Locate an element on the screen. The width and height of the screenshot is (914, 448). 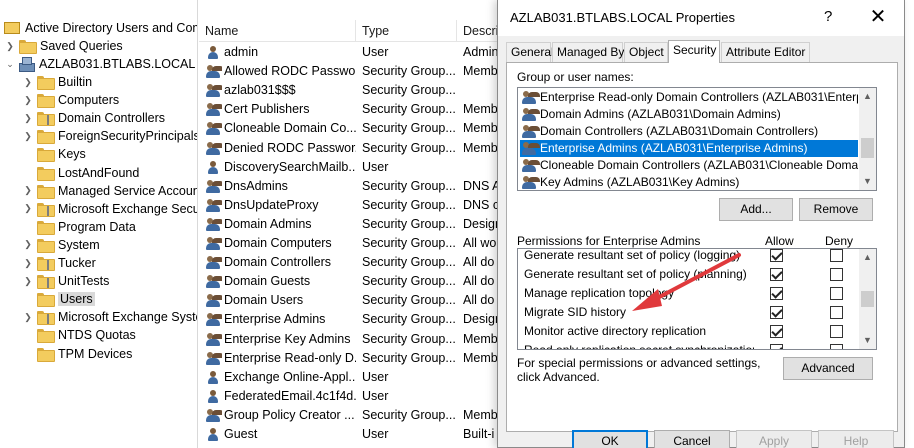
tree-root: Active Directory Users and Com is located at coordinates (100, 28).